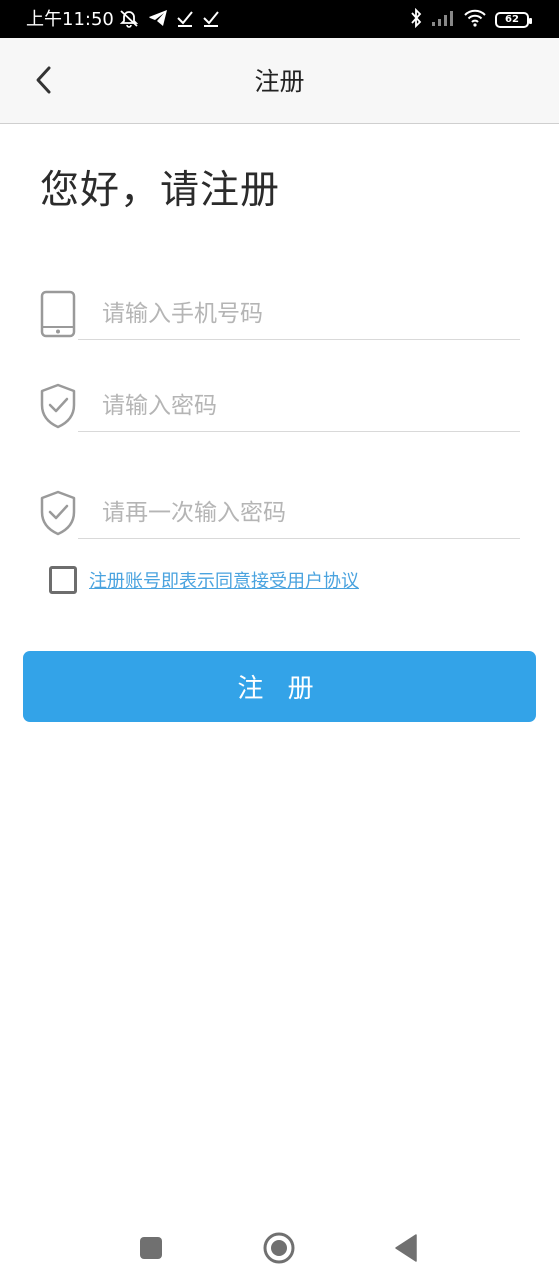 This screenshot has width=559, height=1280. I want to click on phone-icon, so click(58, 314).